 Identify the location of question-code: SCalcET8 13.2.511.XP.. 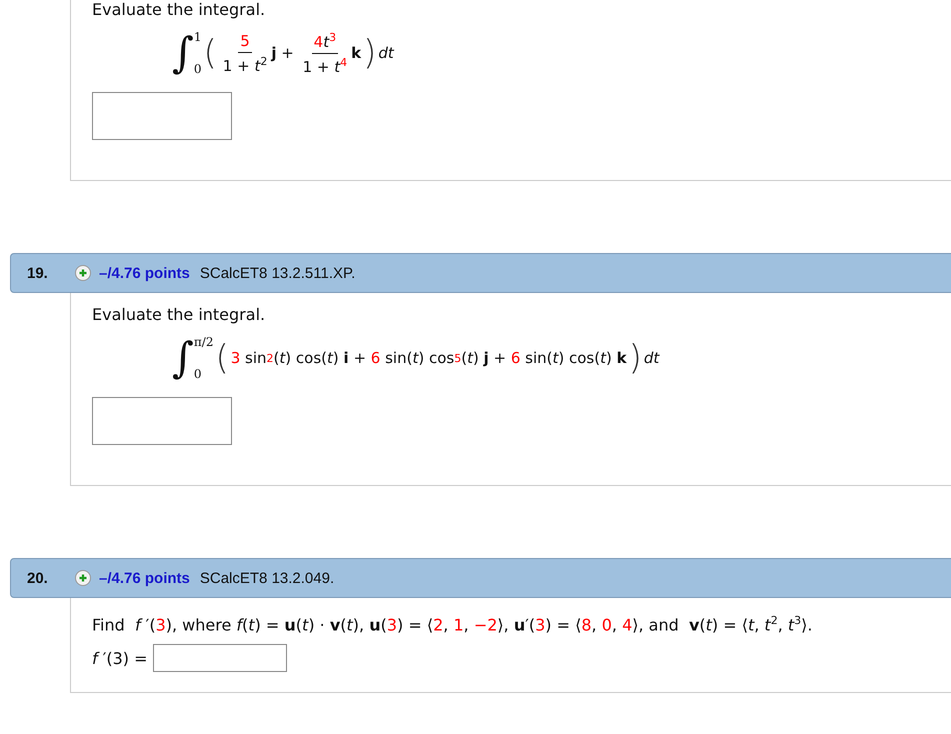
(278, 273).